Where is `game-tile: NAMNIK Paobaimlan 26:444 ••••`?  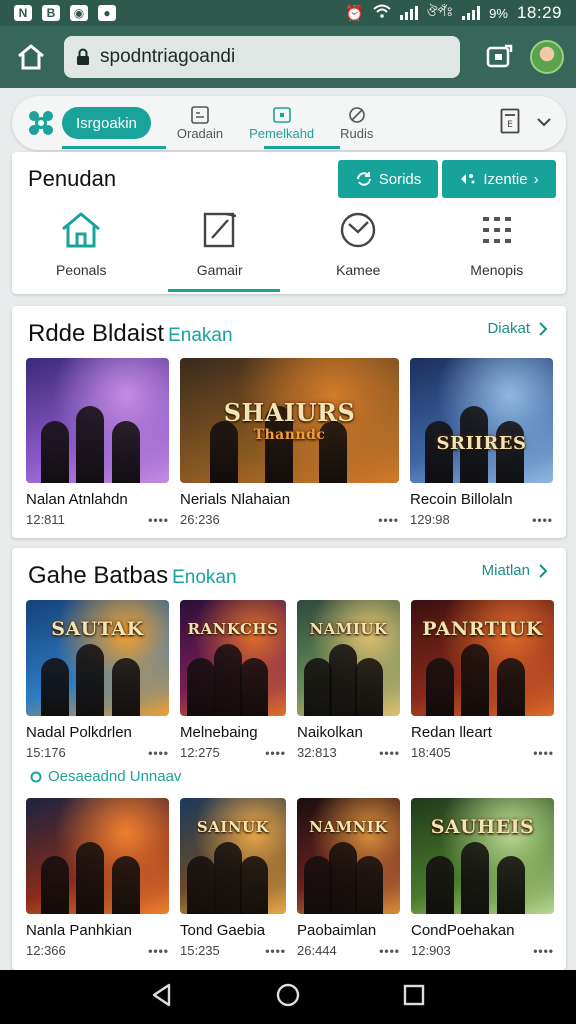
game-tile: NAMNIK Paobaimlan 26:444 •••• is located at coordinates (348, 878).